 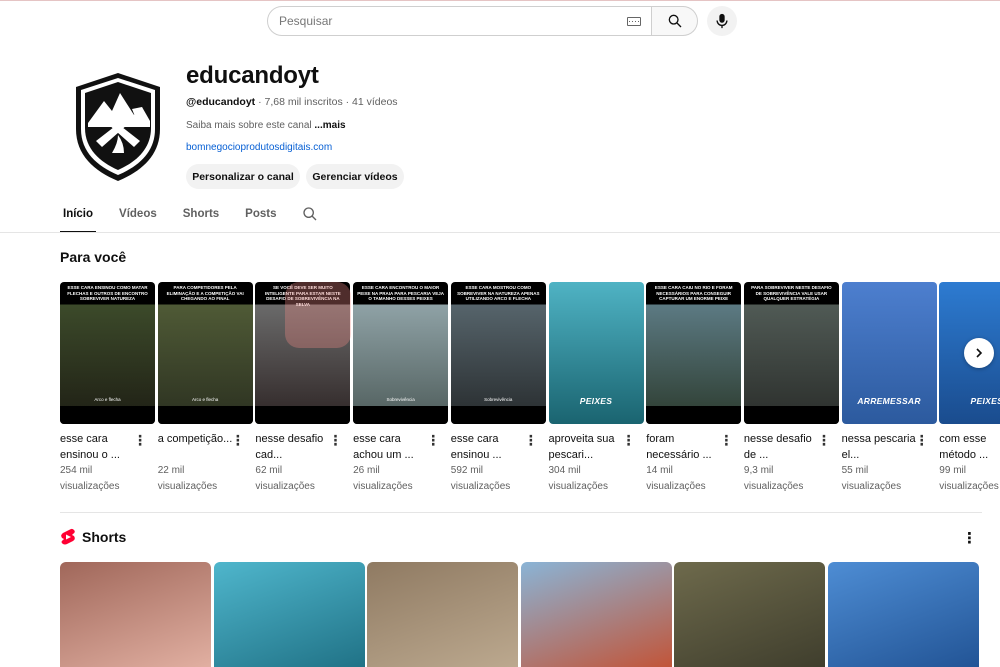 I want to click on channel-search-button, so click(x=310, y=216).